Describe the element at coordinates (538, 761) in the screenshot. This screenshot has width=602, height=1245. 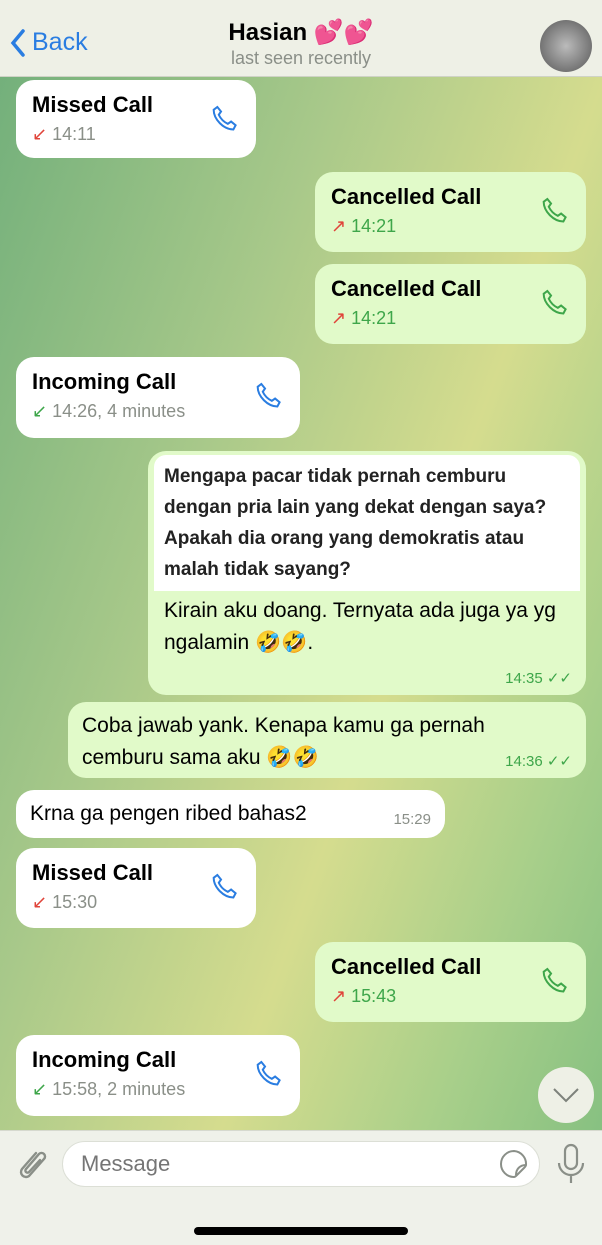
I see `message-time: 14:36 ✓✓` at that location.